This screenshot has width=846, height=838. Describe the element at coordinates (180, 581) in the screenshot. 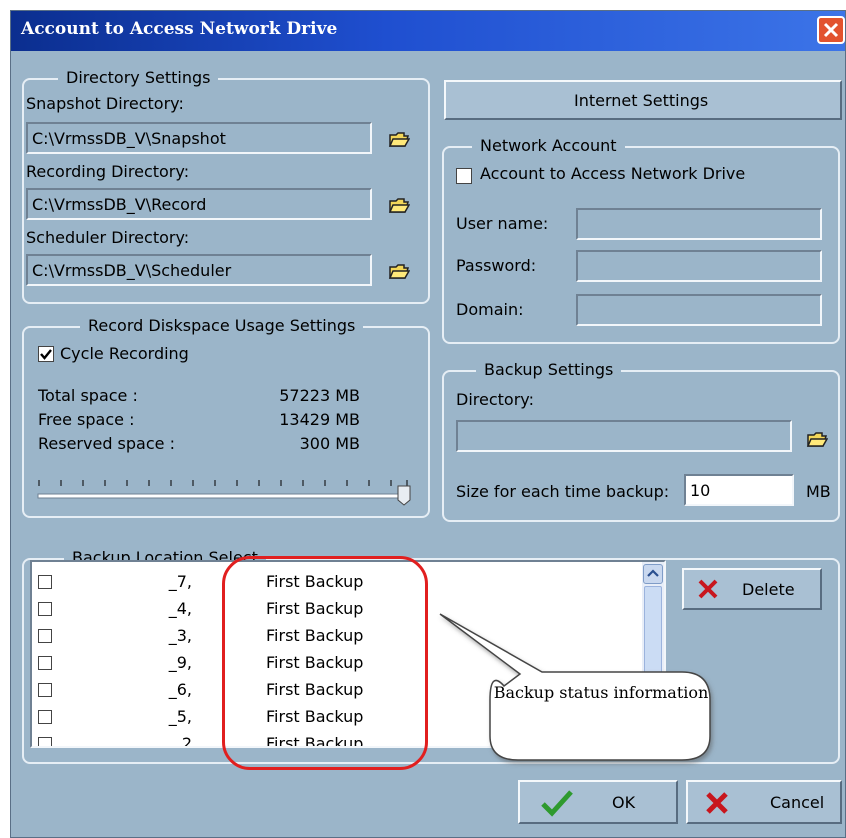

I see `row-number: _7,` at that location.